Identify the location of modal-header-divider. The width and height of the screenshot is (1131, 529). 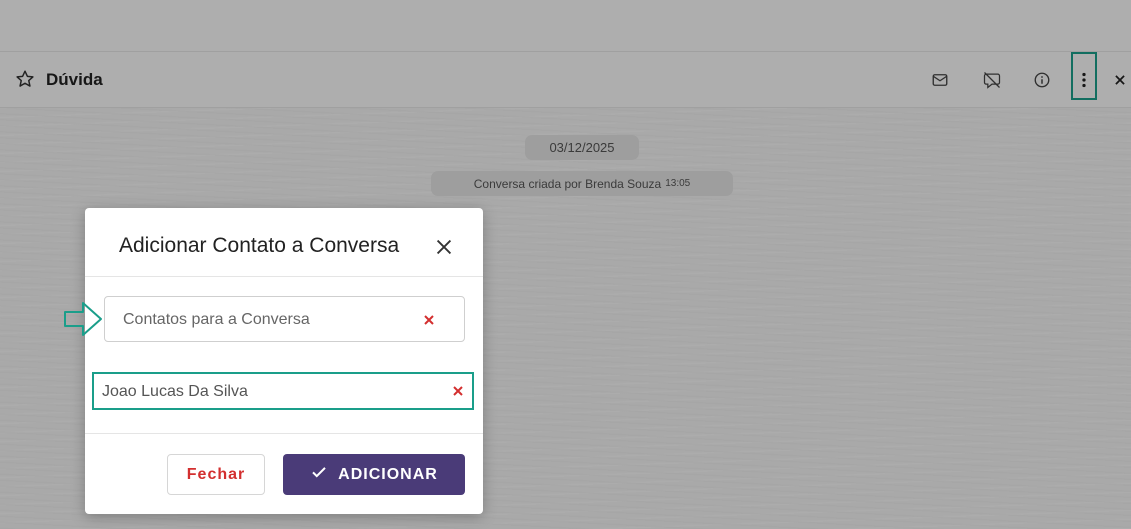
(284, 276).